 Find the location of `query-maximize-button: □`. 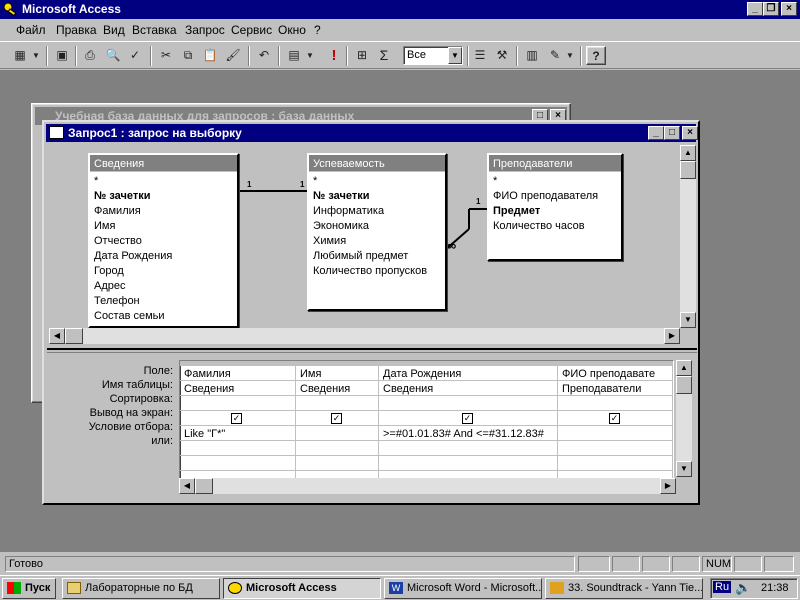

query-maximize-button: □ is located at coordinates (672, 133).